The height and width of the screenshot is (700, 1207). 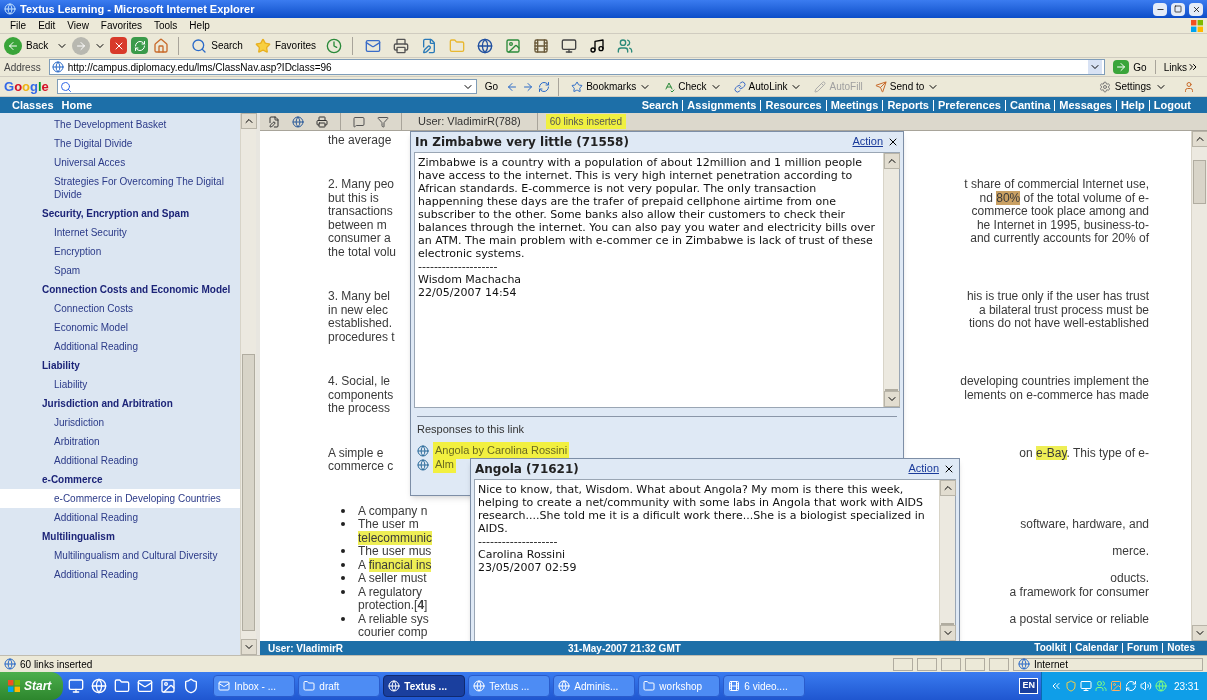 What do you see at coordinates (491, 86) in the screenshot?
I see `google-go-button: Go` at bounding box center [491, 86].